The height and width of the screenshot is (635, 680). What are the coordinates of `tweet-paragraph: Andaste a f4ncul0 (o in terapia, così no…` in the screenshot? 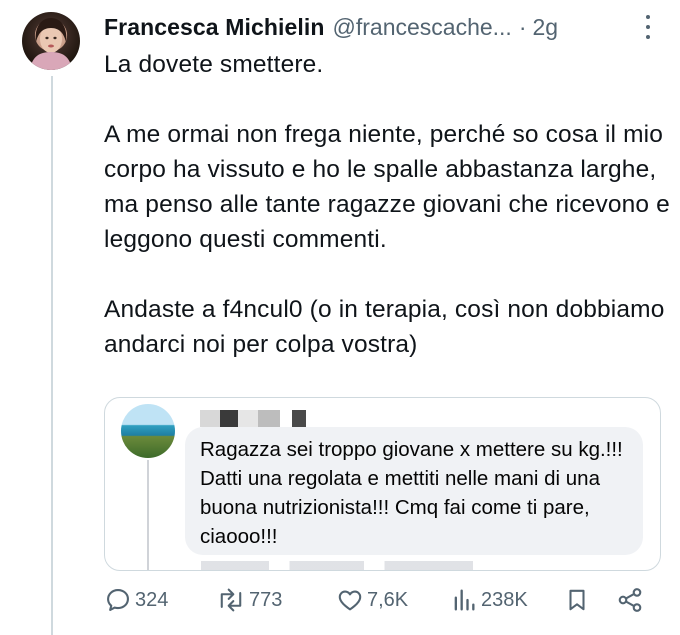 It's located at (384, 327).